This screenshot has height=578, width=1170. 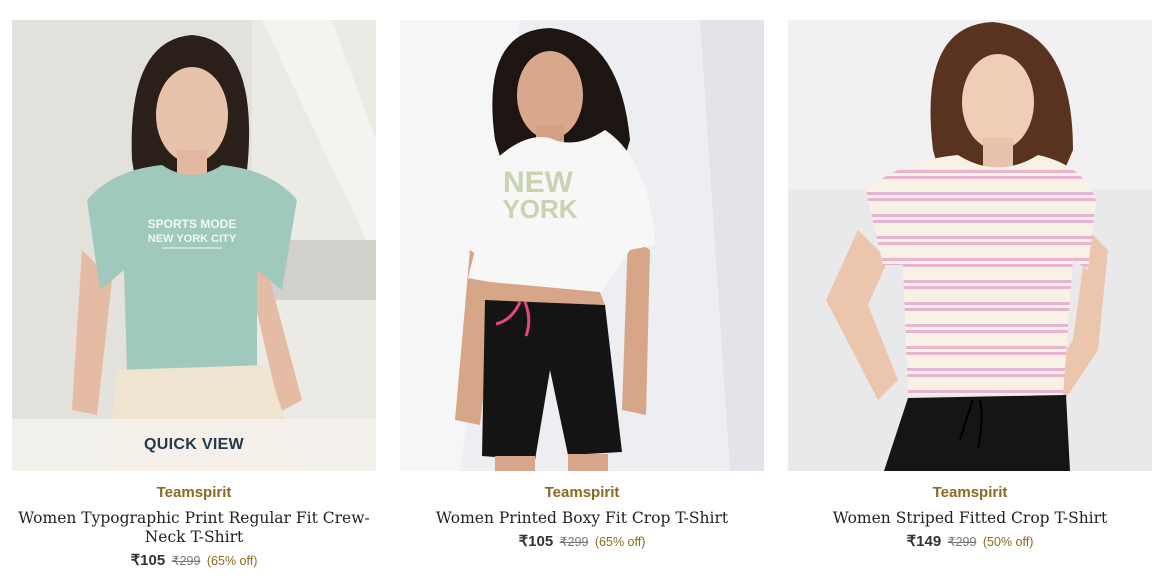 I want to click on price-row: ₹149 ₹299 (50% off), so click(x=970, y=541).